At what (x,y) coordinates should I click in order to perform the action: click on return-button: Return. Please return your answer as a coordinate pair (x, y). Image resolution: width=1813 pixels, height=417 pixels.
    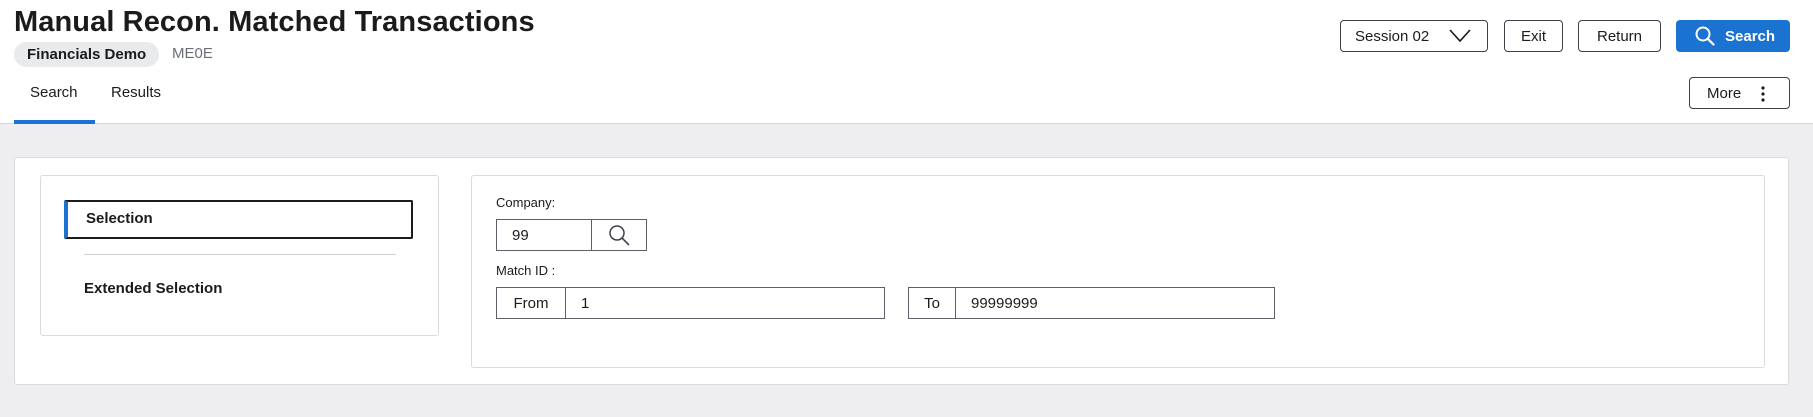
    Looking at the image, I should click on (1619, 36).